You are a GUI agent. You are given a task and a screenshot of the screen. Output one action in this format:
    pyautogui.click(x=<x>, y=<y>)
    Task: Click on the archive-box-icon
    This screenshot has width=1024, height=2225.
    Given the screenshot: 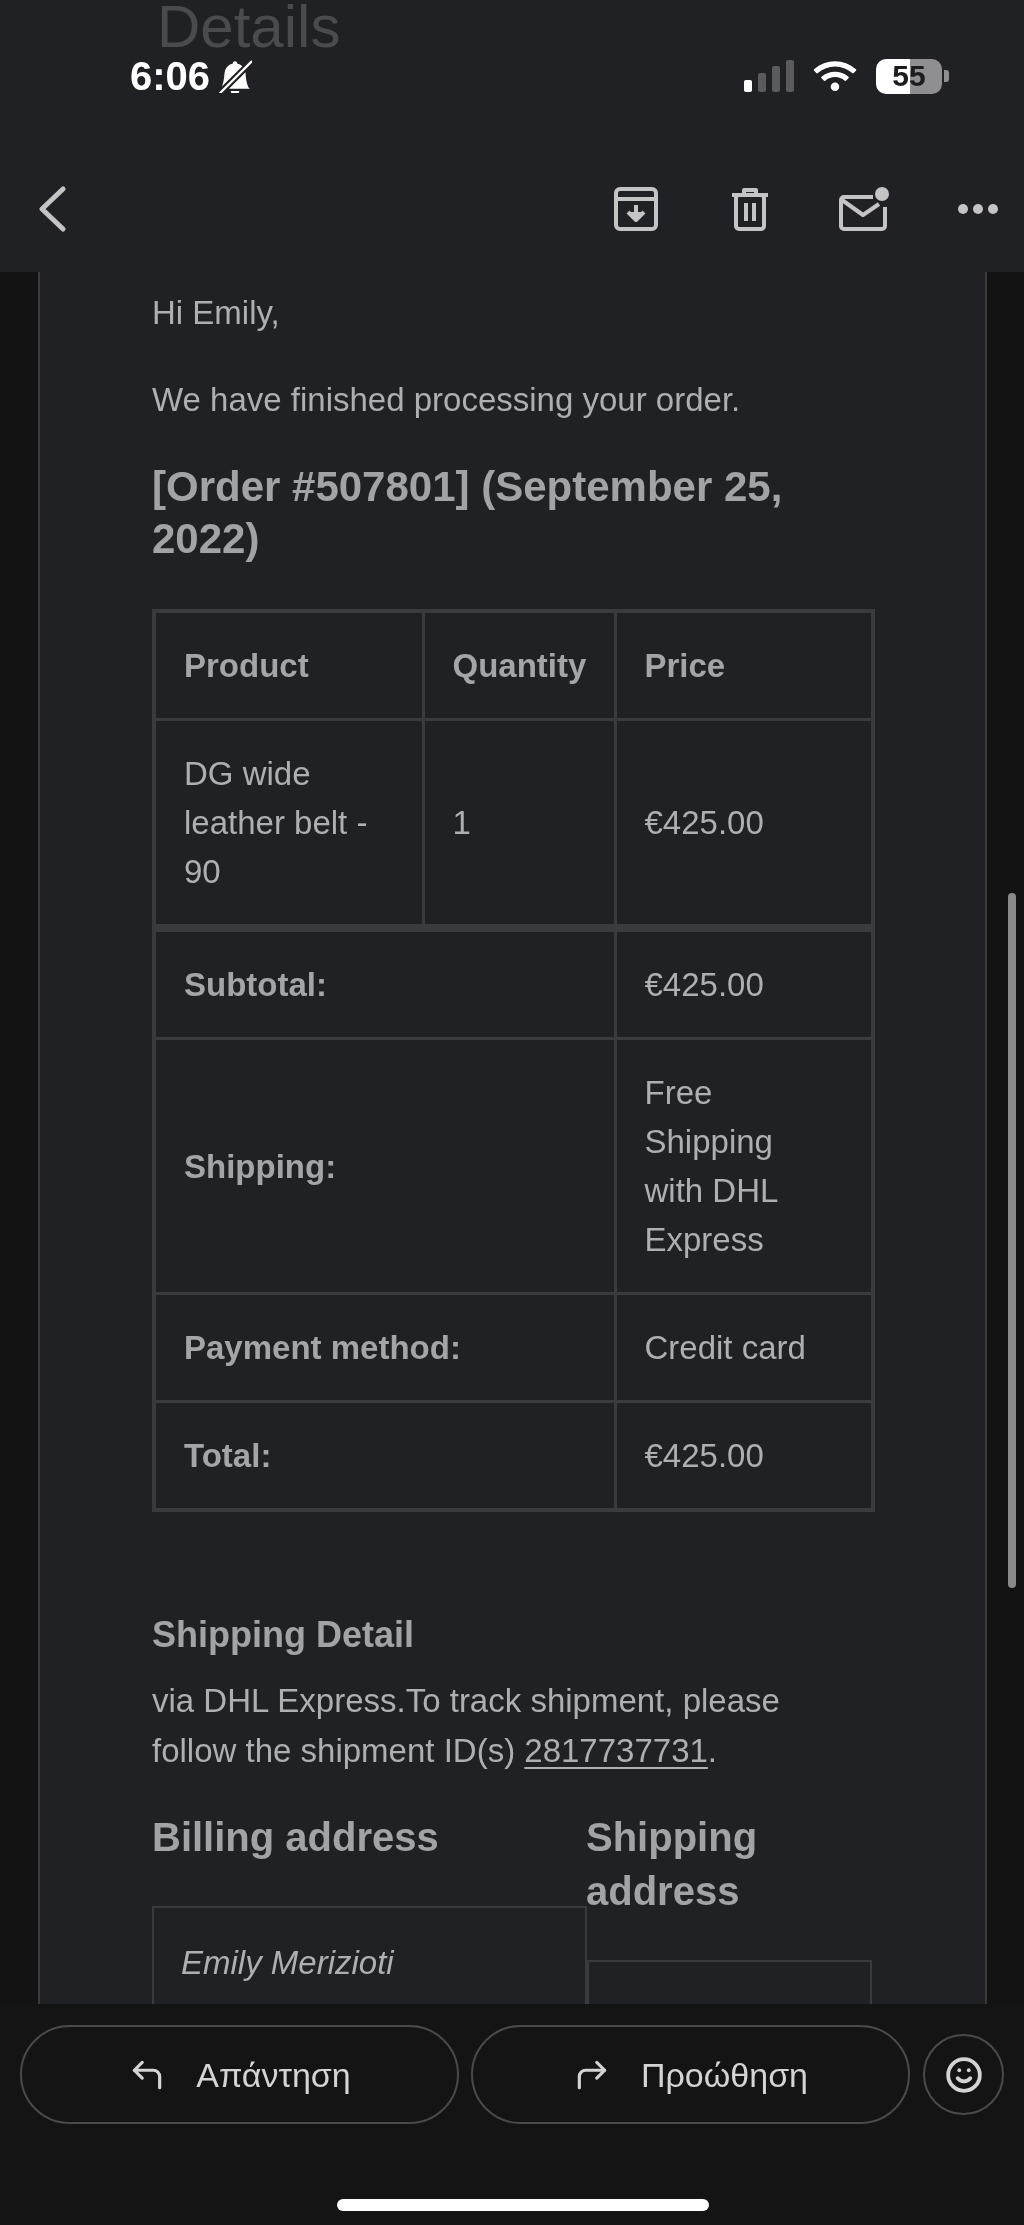 What is the action you would take?
    pyautogui.click(x=636, y=209)
    